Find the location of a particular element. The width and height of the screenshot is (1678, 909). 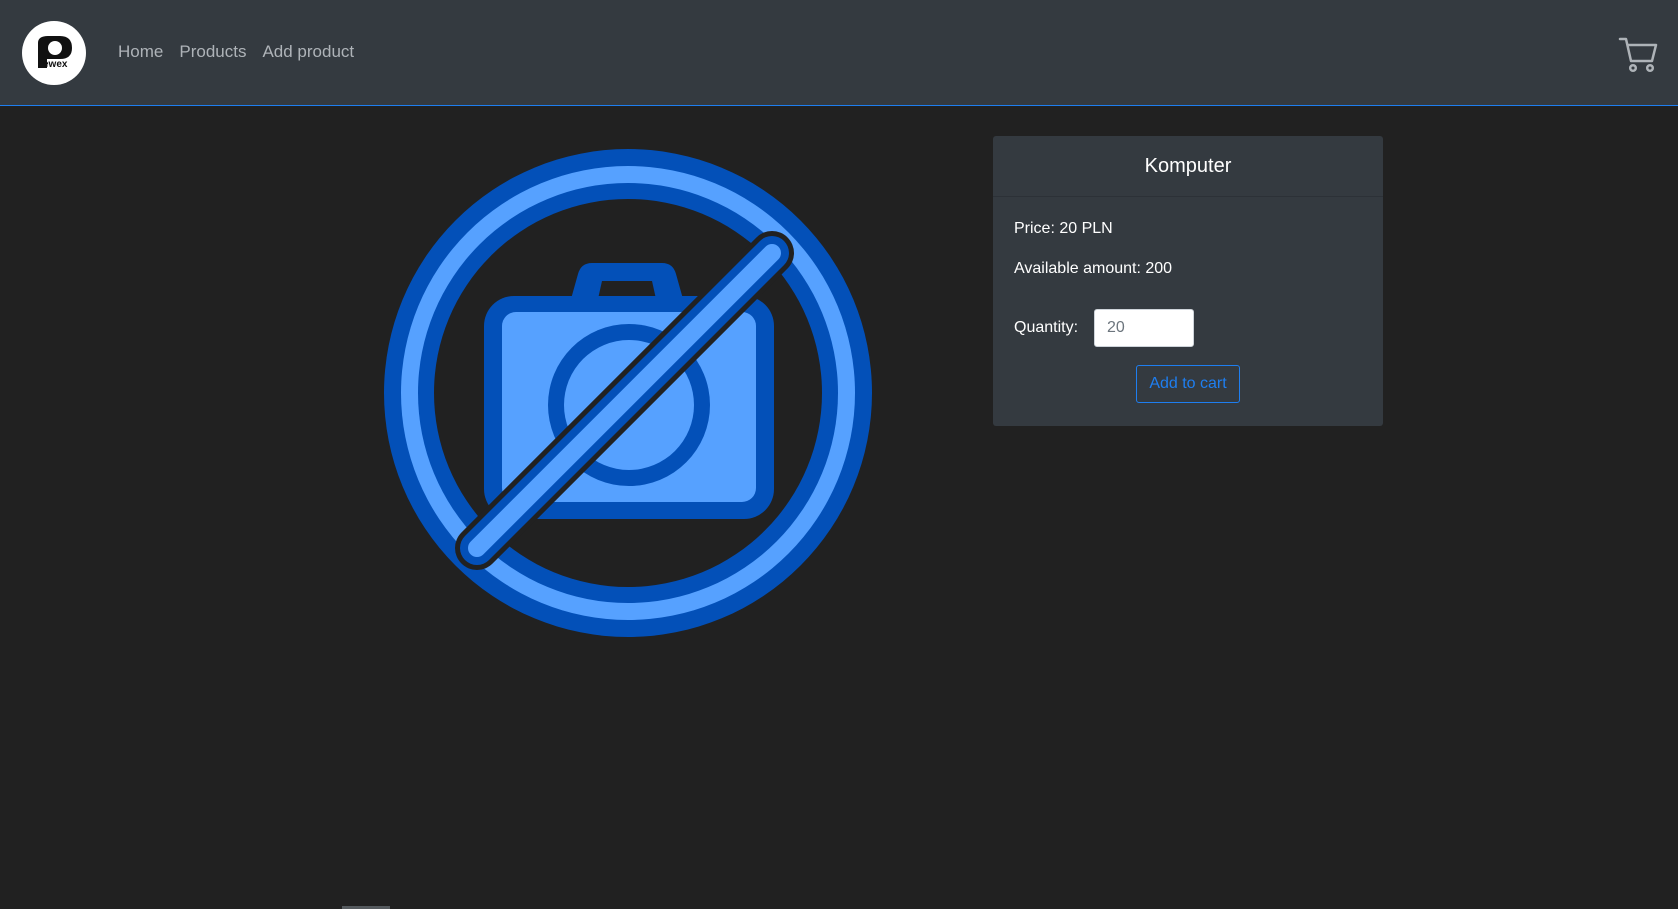

pewex-logo-icon: ewex is located at coordinates (55, 53).